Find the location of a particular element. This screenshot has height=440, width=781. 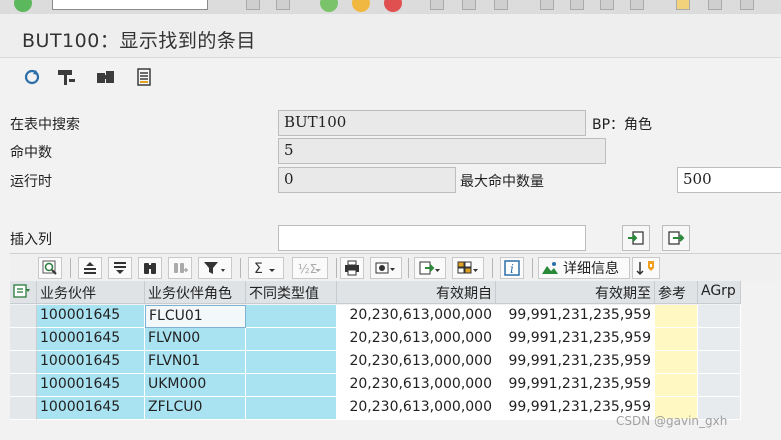

find-next-icon is located at coordinates (501, 5).